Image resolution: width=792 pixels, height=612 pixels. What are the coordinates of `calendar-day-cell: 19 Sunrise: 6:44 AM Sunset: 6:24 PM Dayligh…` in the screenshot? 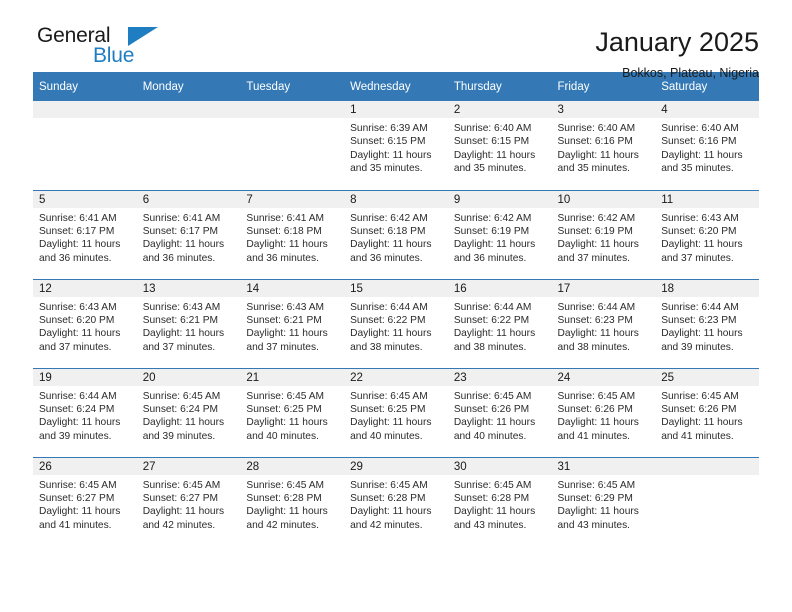 It's located at (85, 412).